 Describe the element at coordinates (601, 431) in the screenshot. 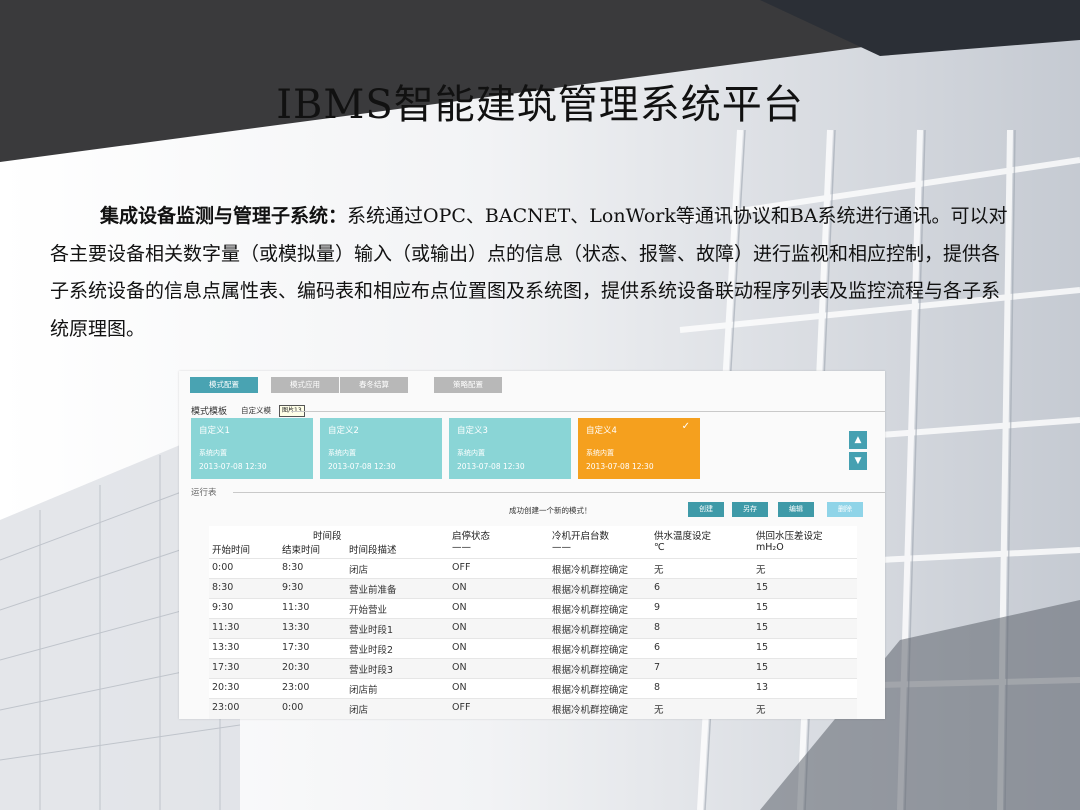

I see `card-title: 自定义4` at that location.